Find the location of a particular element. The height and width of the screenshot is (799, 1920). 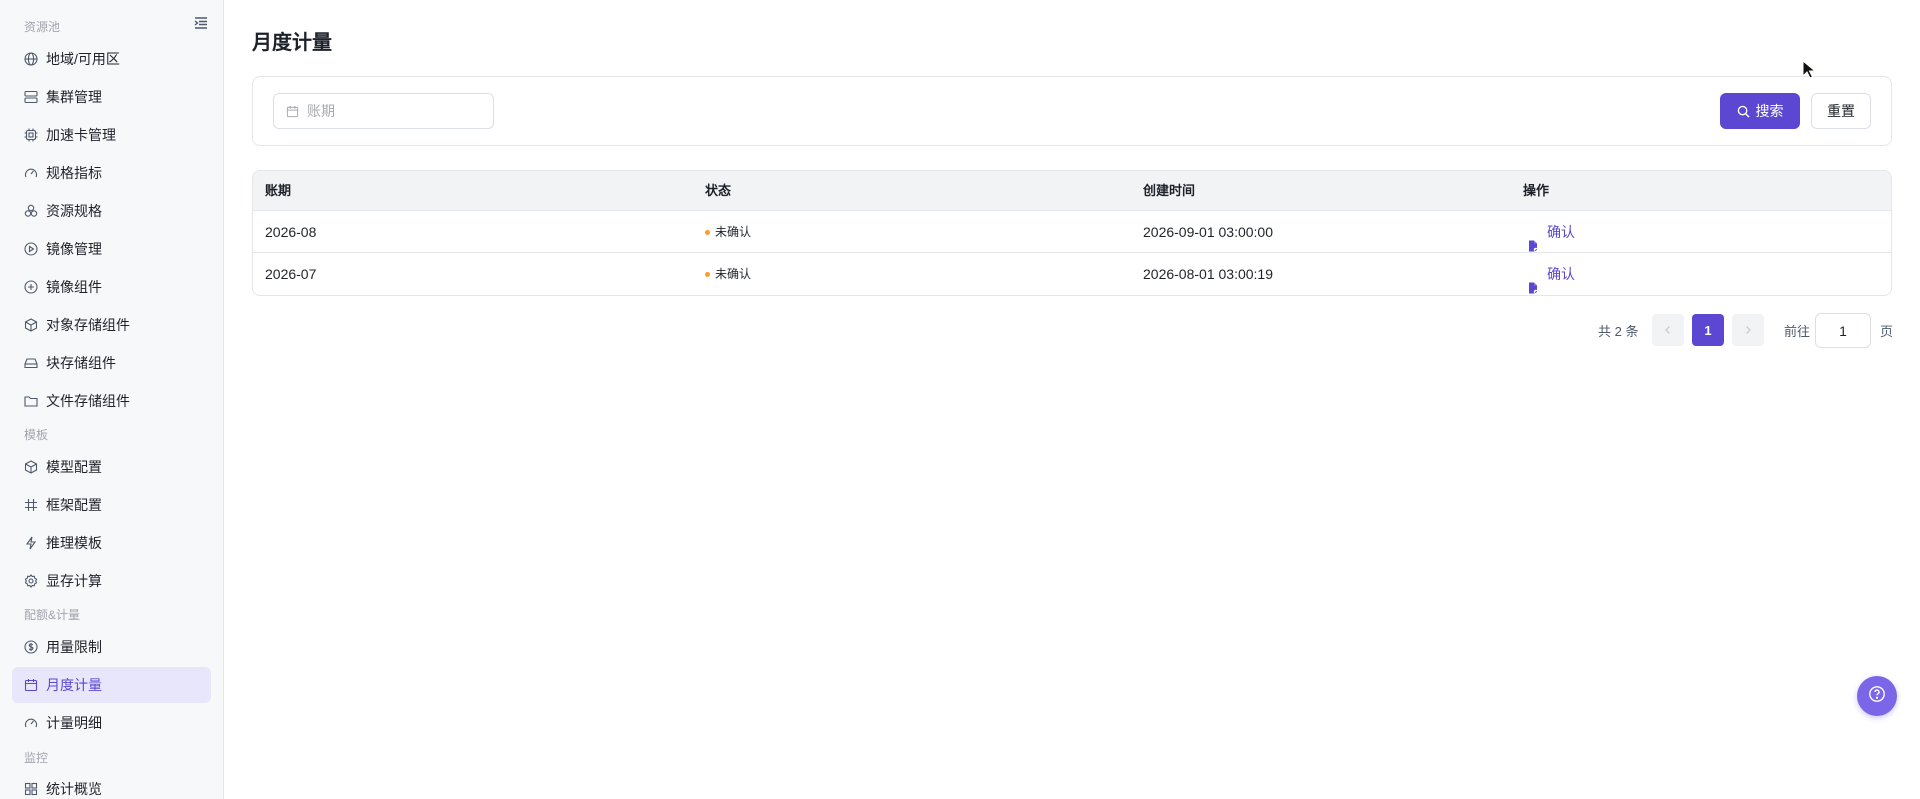

sidebar-item-model-config: 模型配置 is located at coordinates (111, 467).